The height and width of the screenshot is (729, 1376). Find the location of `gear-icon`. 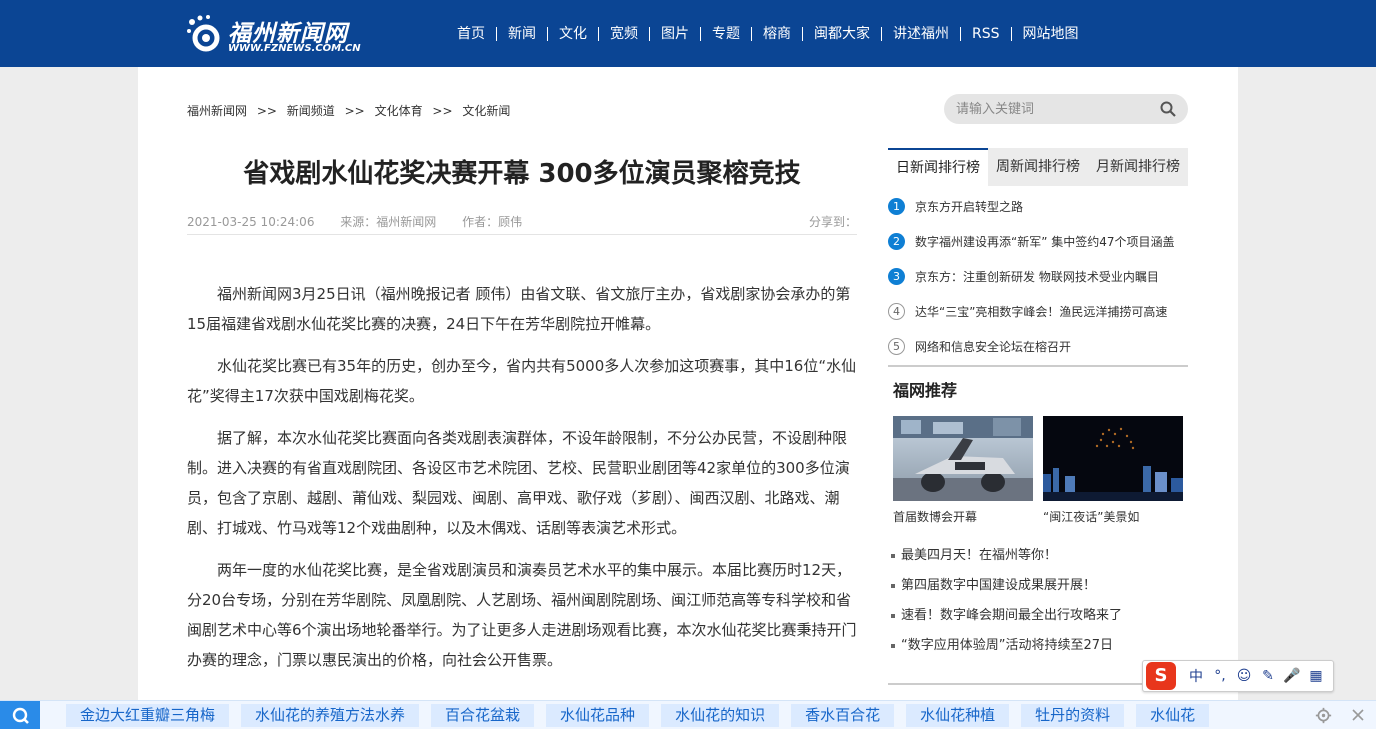

gear-icon is located at coordinates (1323, 715).